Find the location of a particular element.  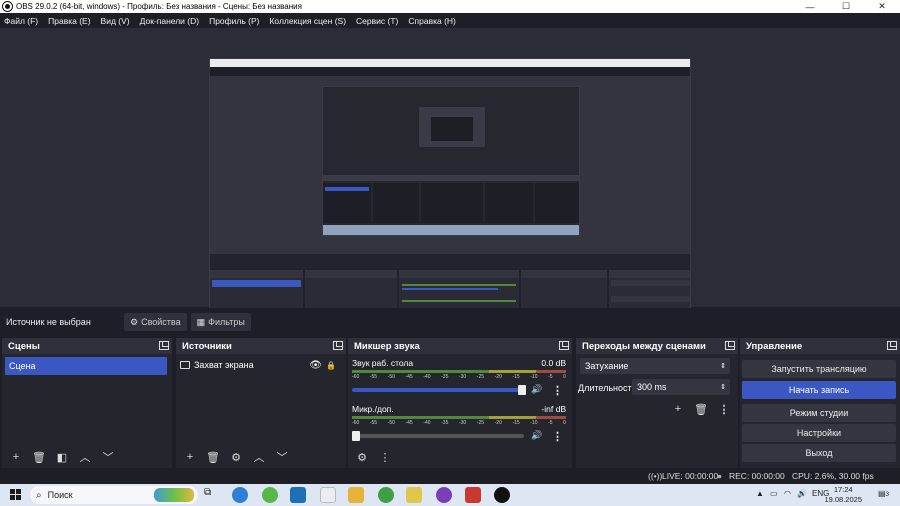

menu-help: Справка (H) is located at coordinates (432, 21).